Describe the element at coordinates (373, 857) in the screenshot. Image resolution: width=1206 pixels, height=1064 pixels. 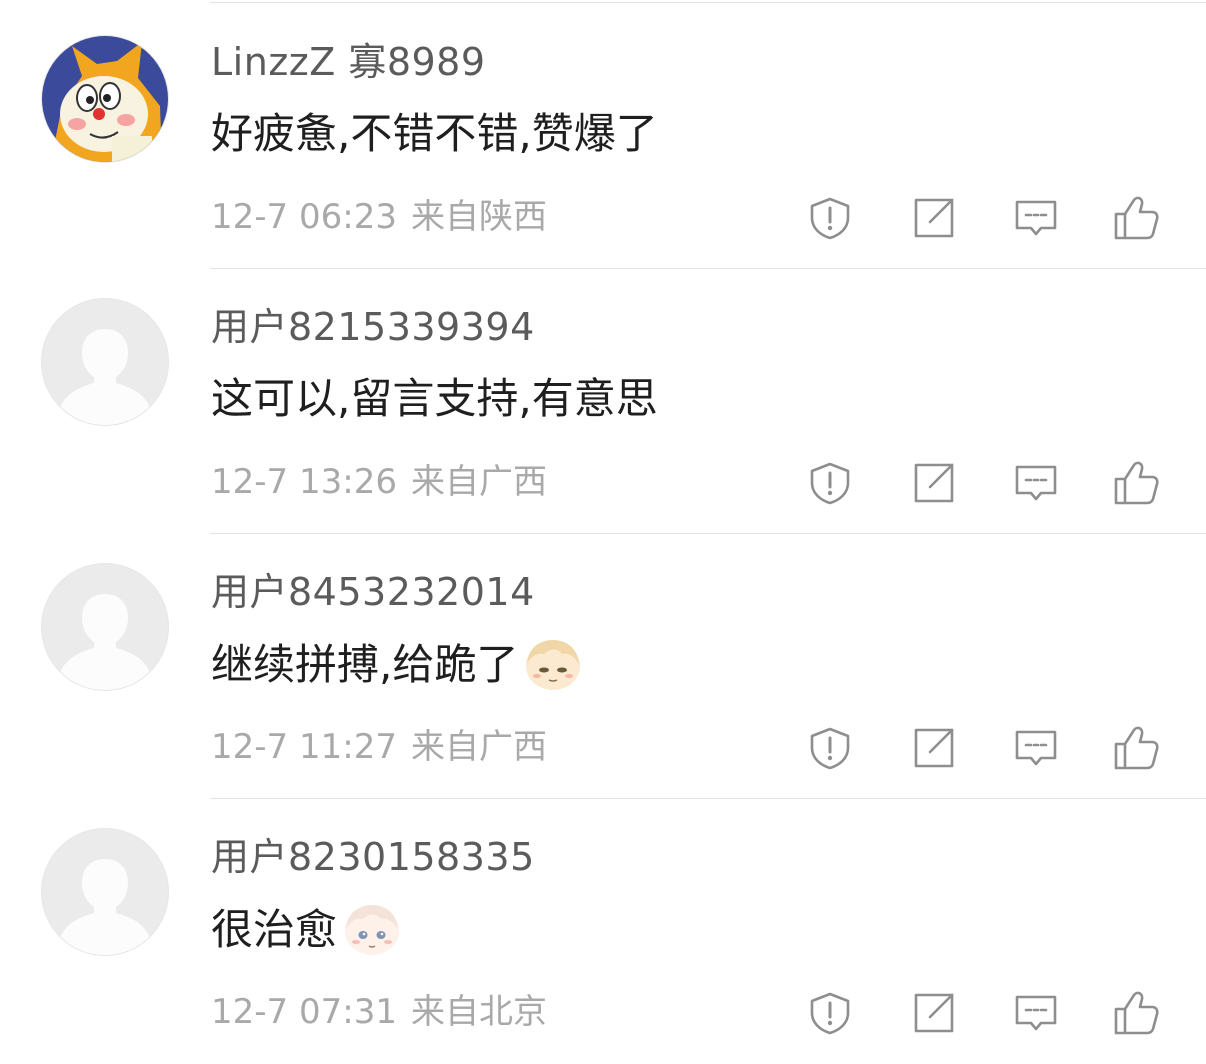
I see `username: 用户8230158335` at that location.